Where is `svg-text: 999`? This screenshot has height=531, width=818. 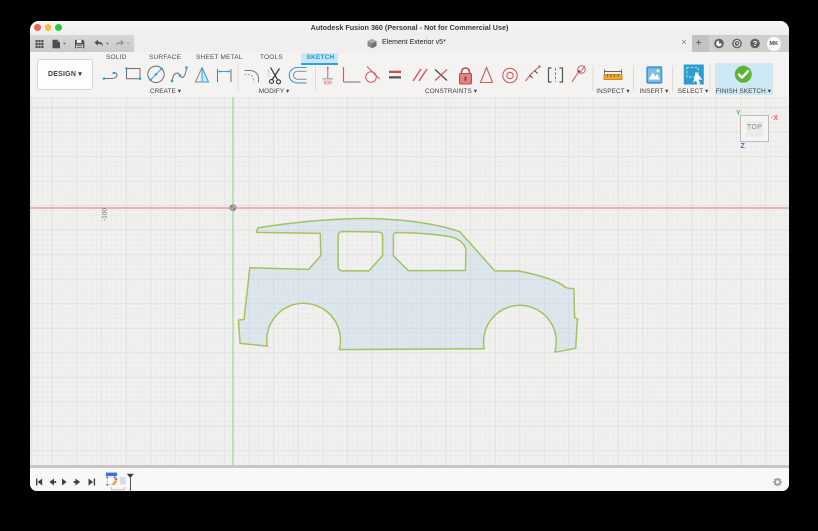 svg-text: 999 is located at coordinates (328, 84).